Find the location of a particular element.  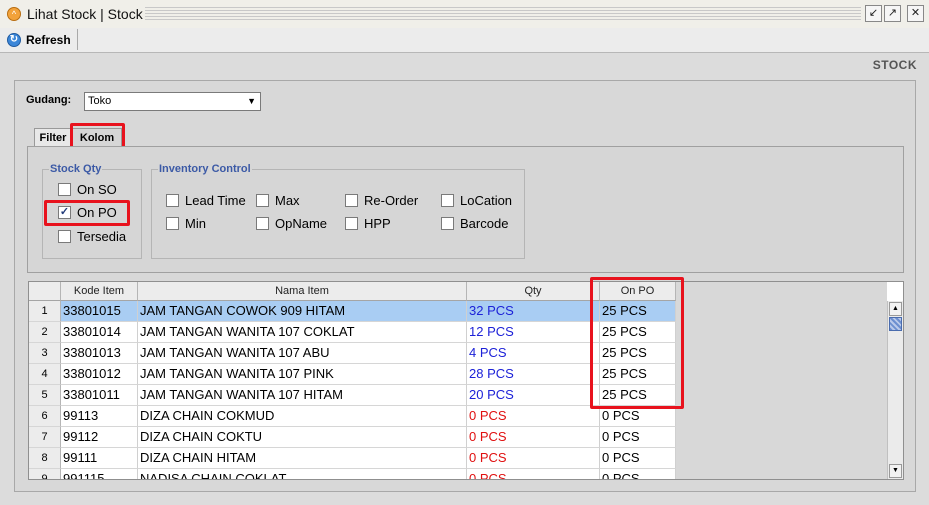

row-number-cell: 2 is located at coordinates (45, 332).